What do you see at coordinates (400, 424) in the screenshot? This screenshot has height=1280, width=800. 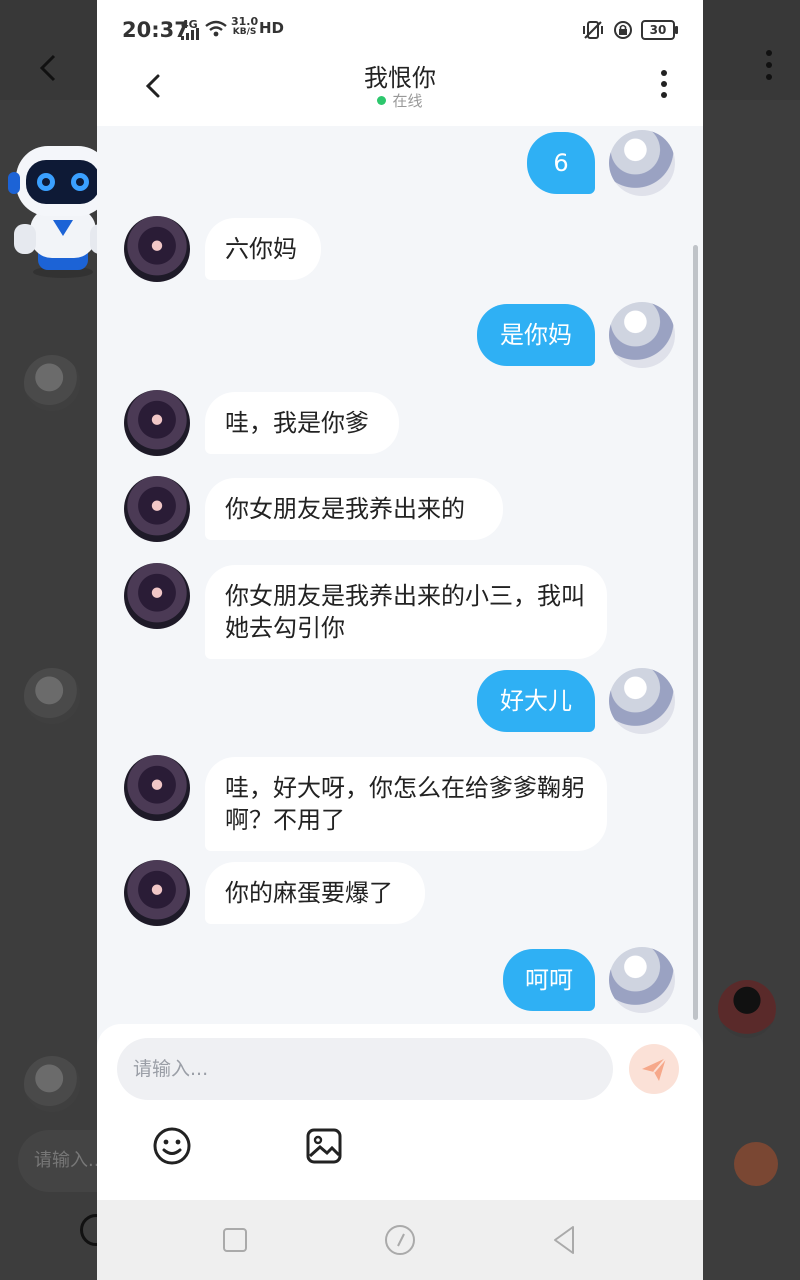 I see `message-row: 哇，我是你爹` at bounding box center [400, 424].